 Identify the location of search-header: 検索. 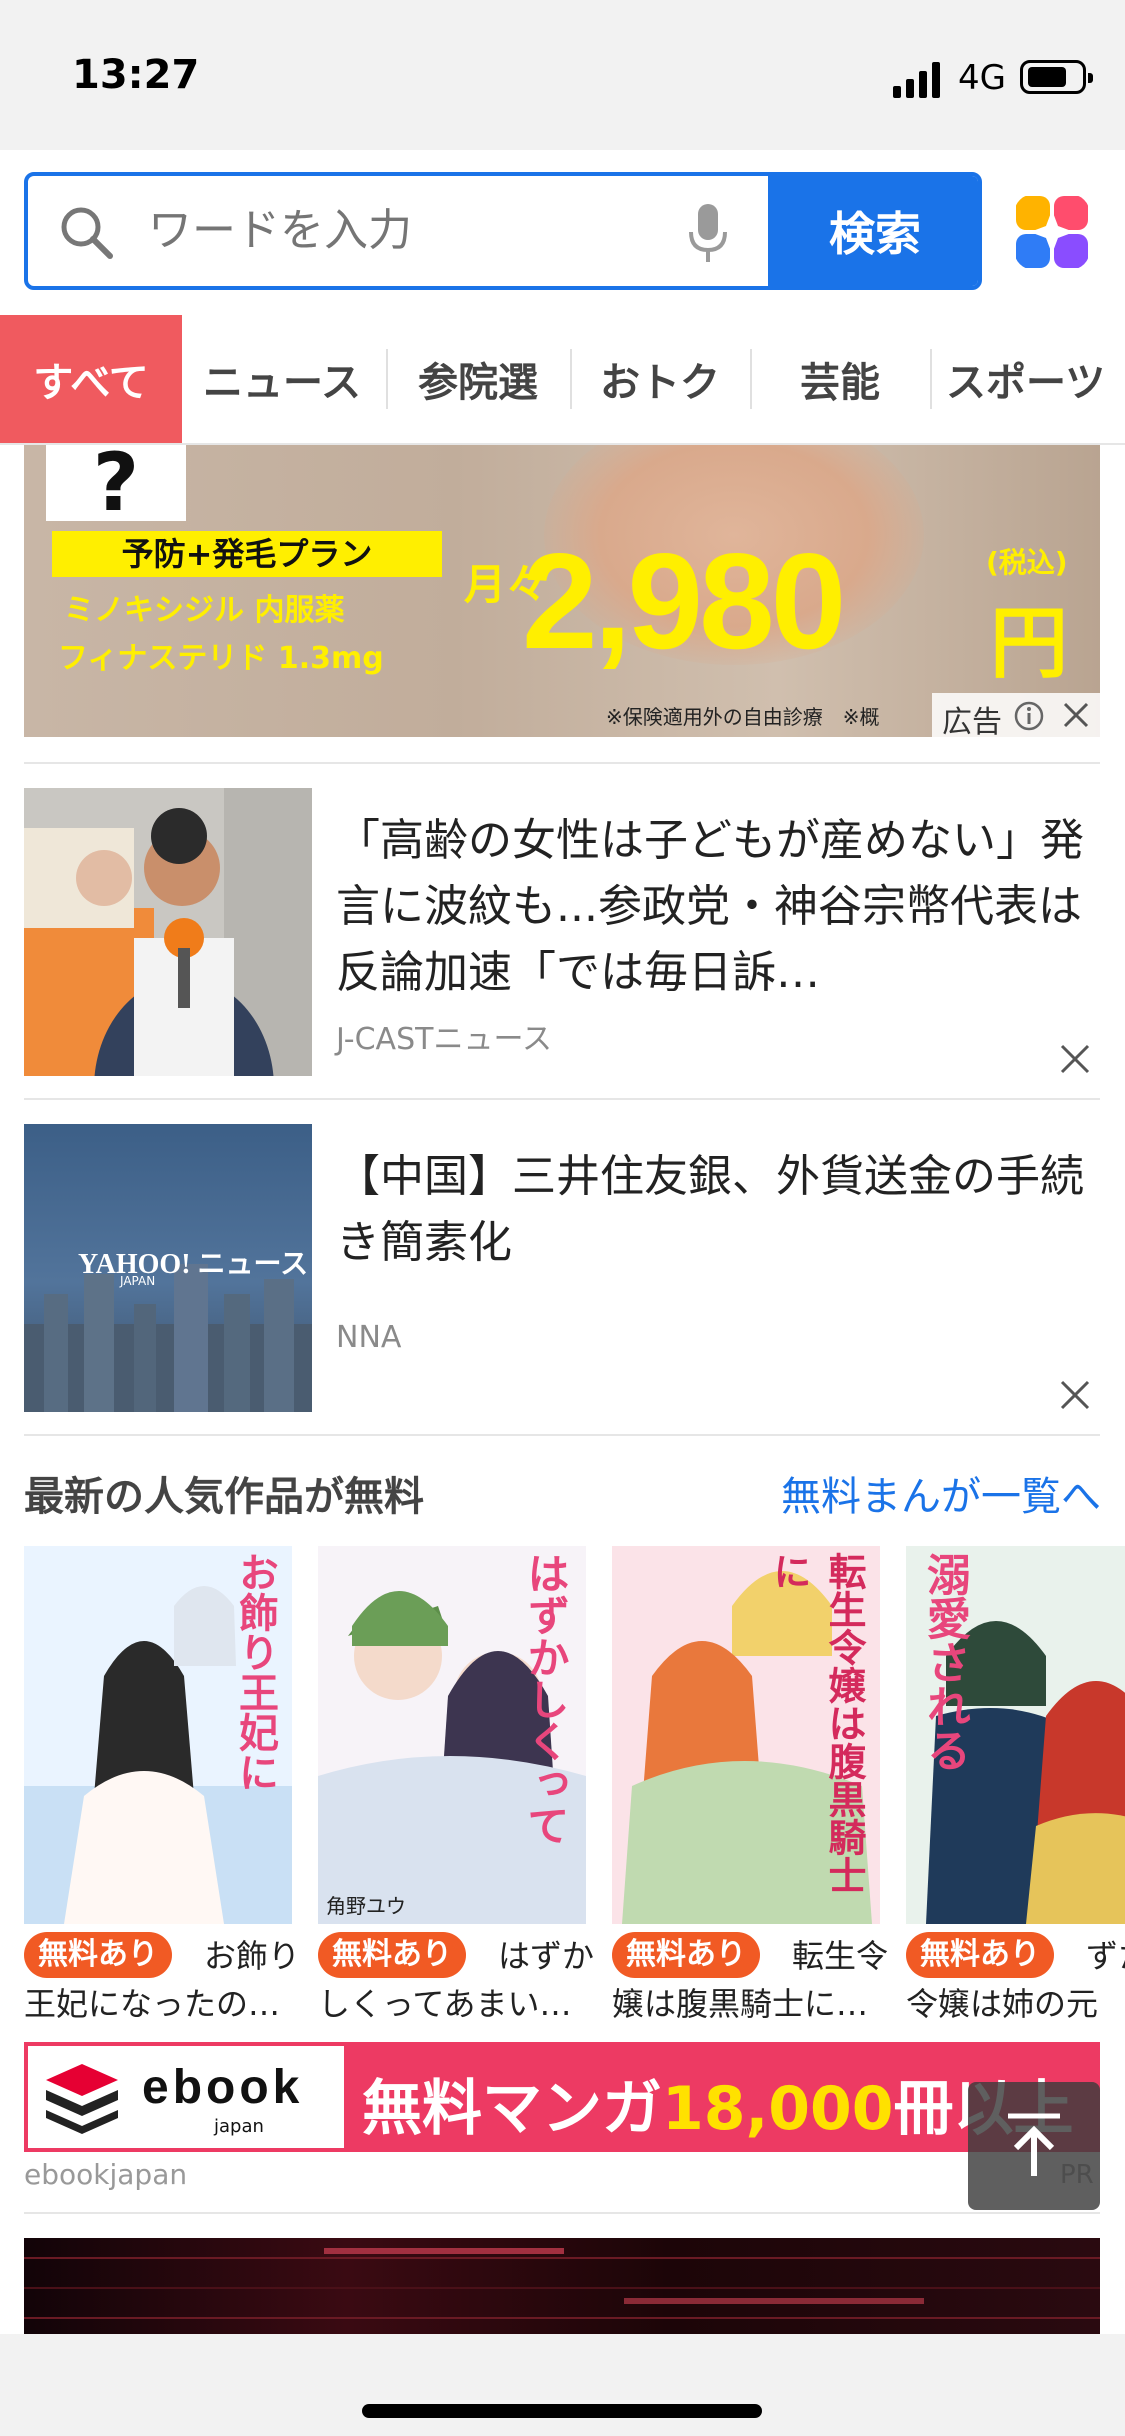
(562, 231).